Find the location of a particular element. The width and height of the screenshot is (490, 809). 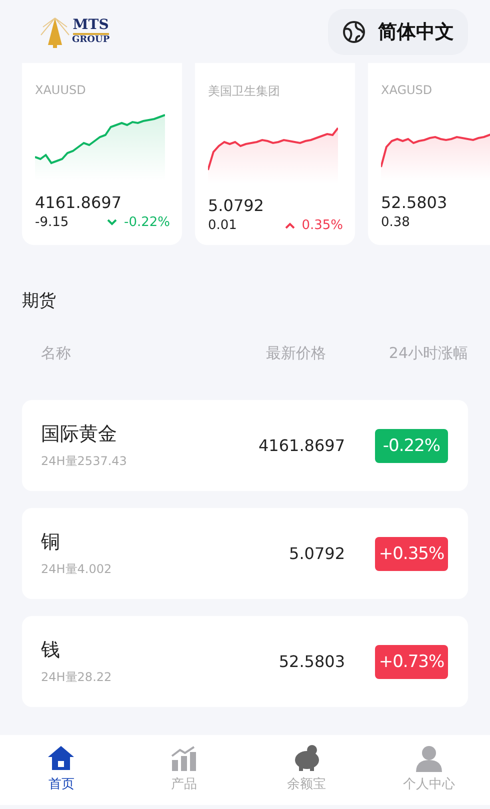

logo-subtext: GROUP is located at coordinates (91, 40).